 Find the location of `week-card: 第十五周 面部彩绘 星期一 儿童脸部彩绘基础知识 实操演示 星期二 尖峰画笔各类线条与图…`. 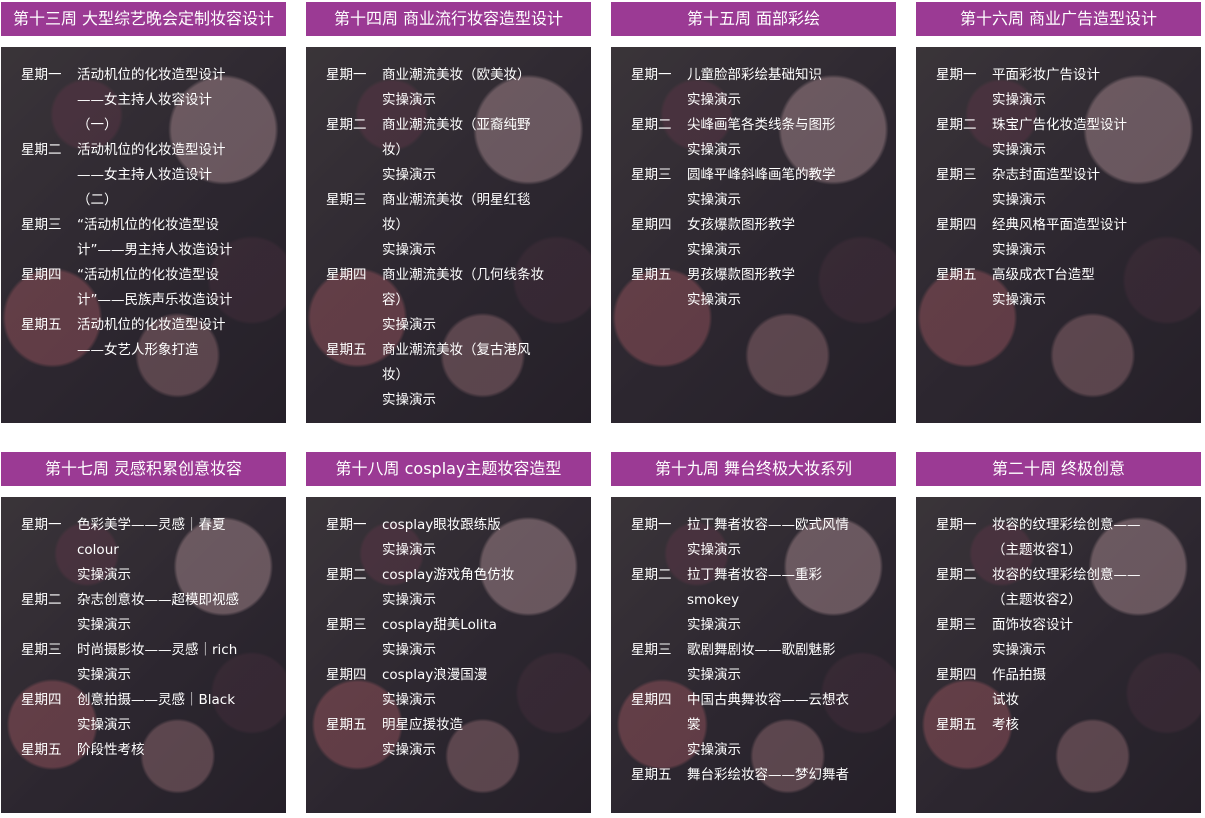

week-card: 第十五周 面部彩绘 星期一 儿童脸部彩绘基础知识 实操演示 星期二 尖峰画笔各类线条与图… is located at coordinates (753, 212).